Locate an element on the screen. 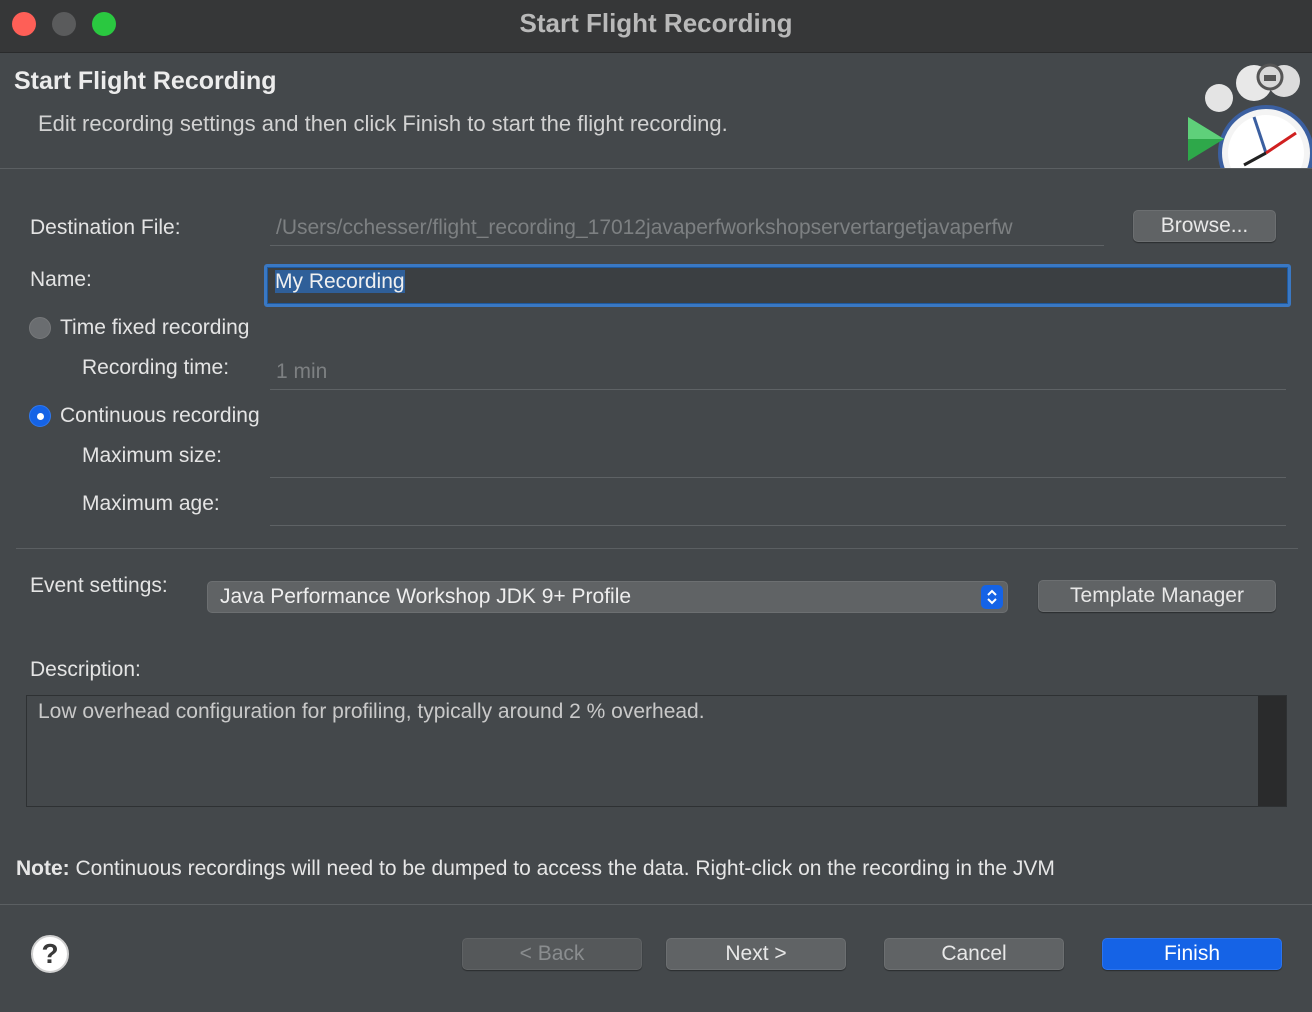 The image size is (1312, 1012). event-settings-value: Java Performance Workshop JDK 9+ Profile is located at coordinates (426, 596).